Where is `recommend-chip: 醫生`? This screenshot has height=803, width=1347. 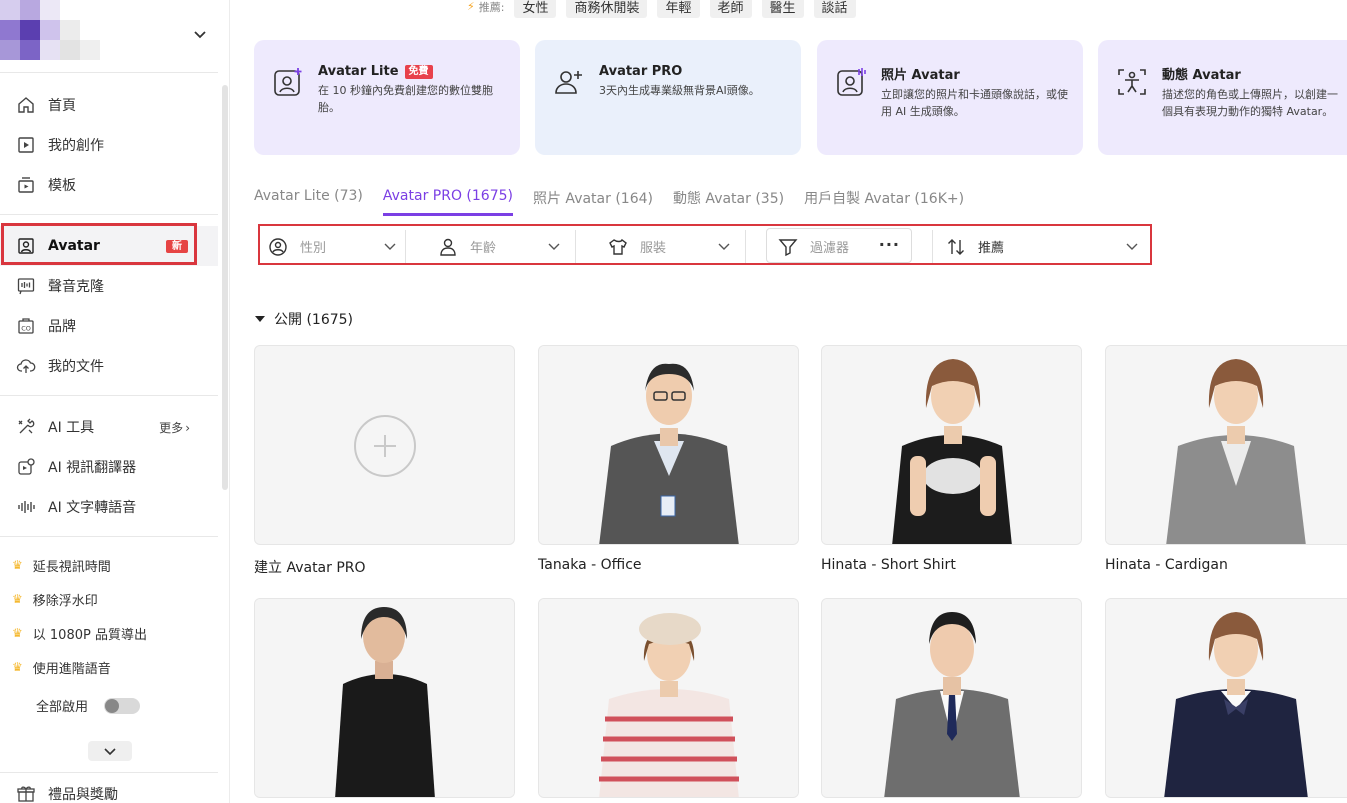 recommend-chip: 醫生 is located at coordinates (782, 9).